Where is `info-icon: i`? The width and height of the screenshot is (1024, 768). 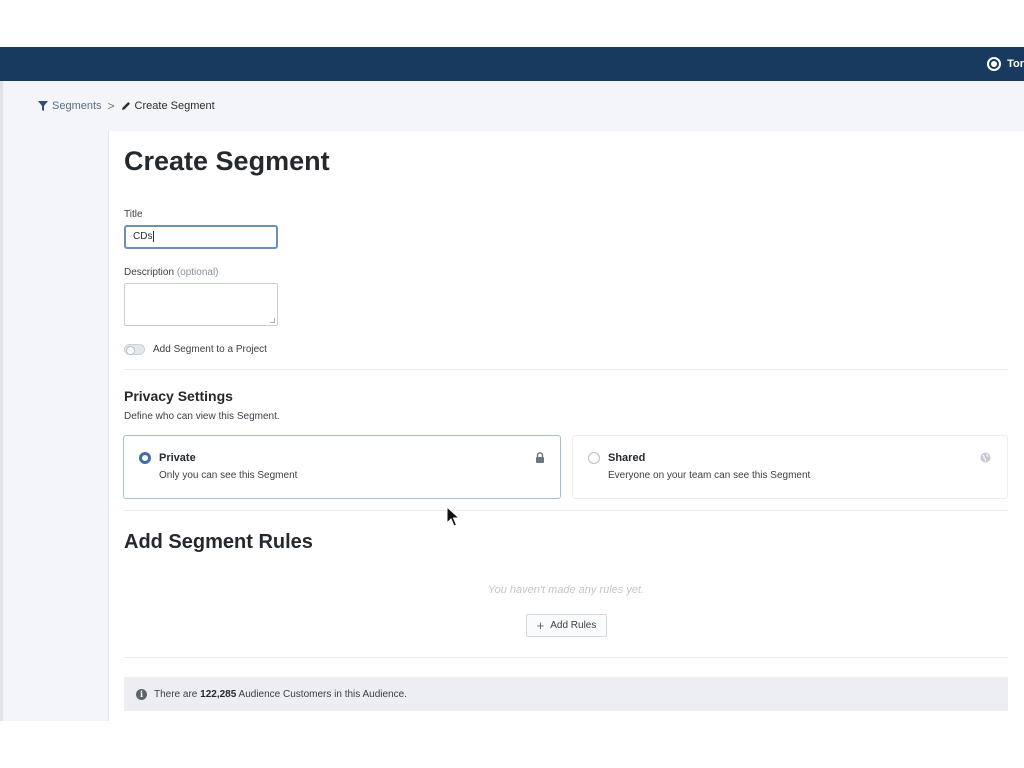 info-icon: i is located at coordinates (141, 694).